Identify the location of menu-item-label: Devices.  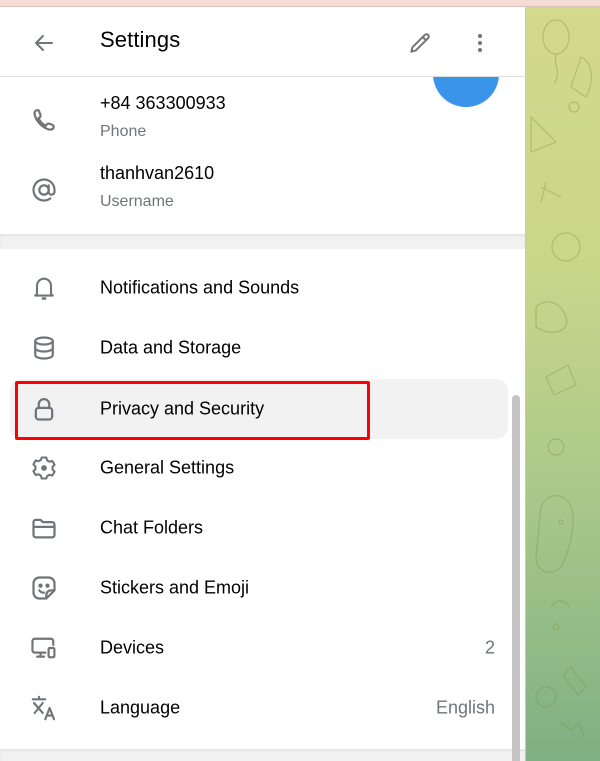
(132, 647).